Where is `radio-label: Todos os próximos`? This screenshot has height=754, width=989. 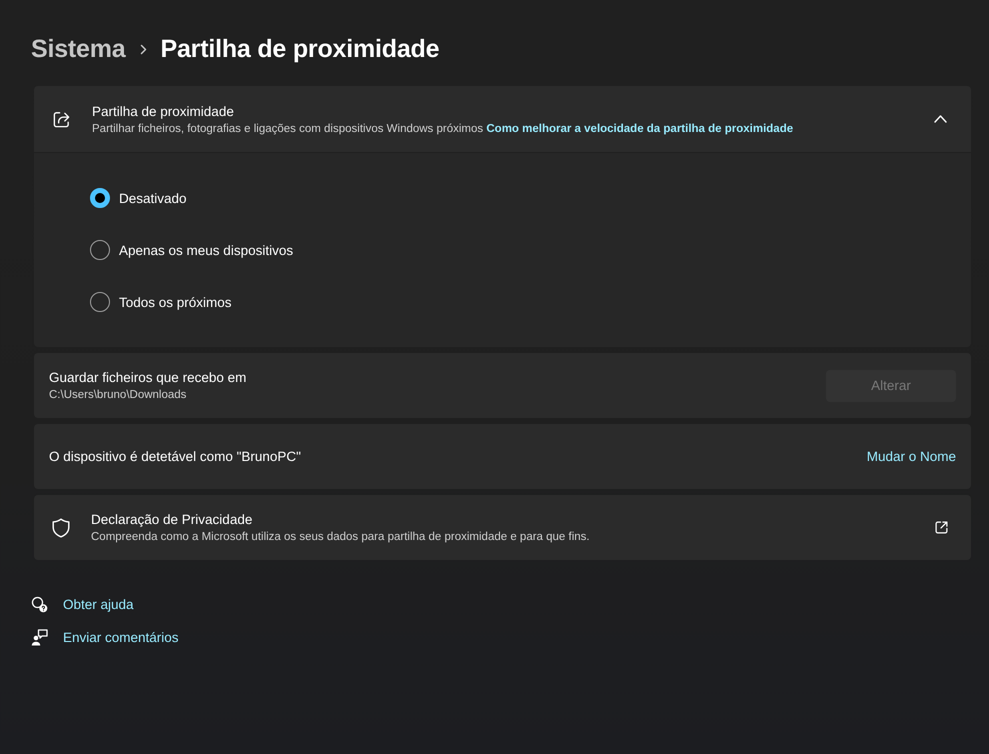 radio-label: Todos os próximos is located at coordinates (175, 302).